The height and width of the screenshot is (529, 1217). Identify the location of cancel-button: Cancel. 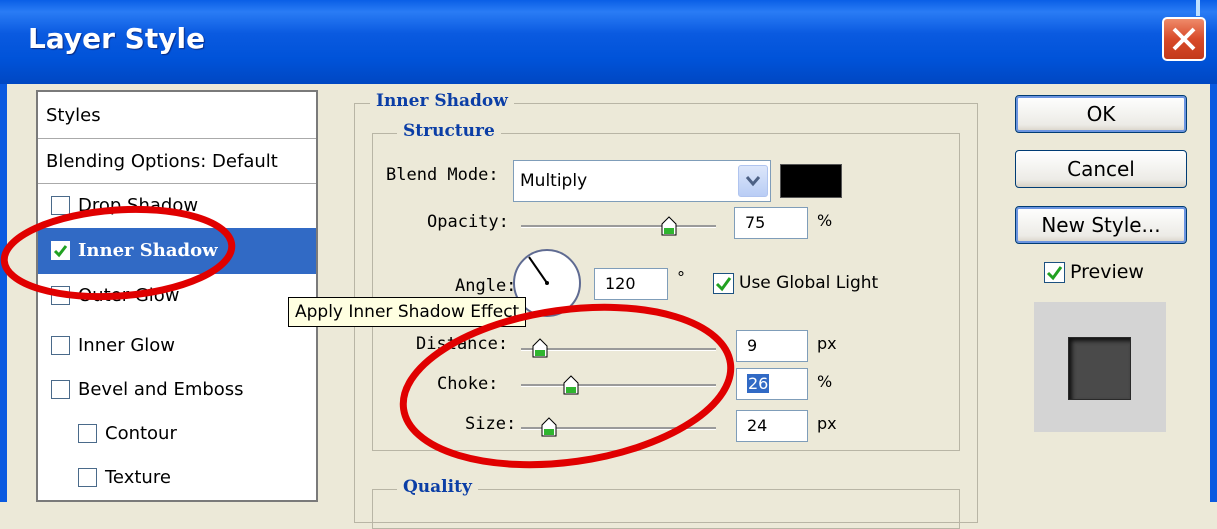
(1101, 169).